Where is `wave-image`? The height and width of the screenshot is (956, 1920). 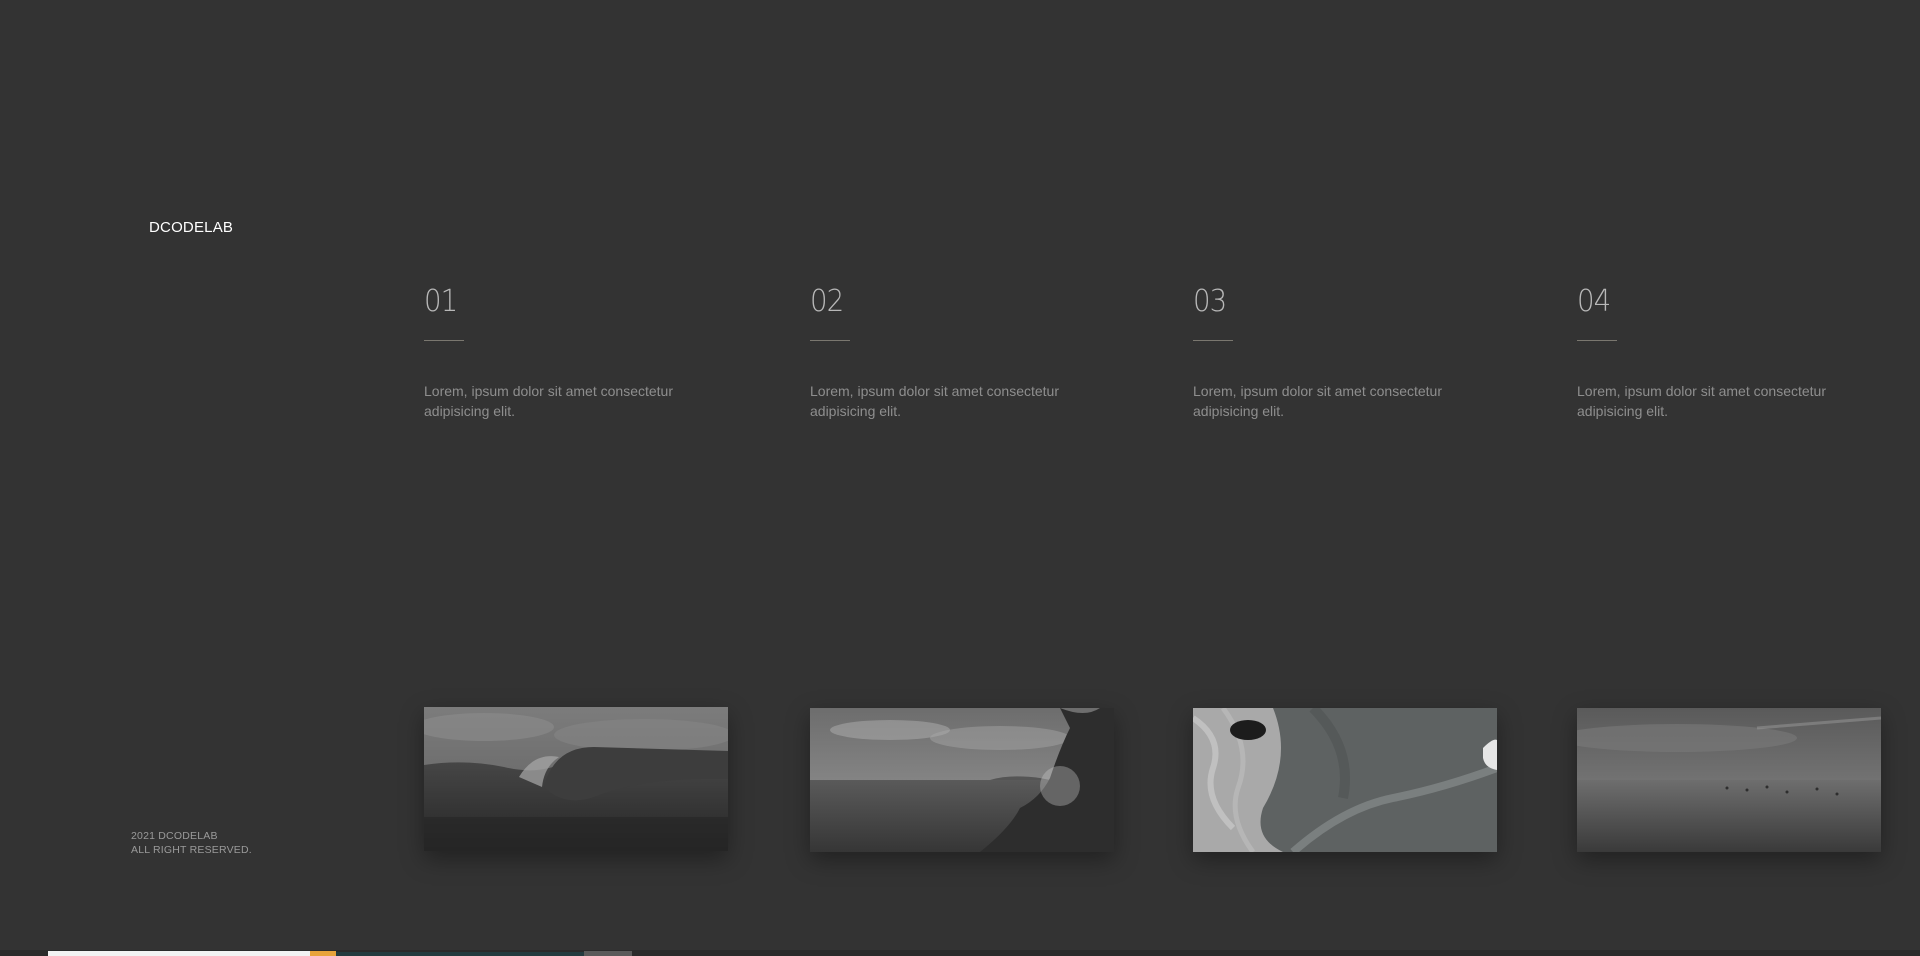 wave-image is located at coordinates (576, 779).